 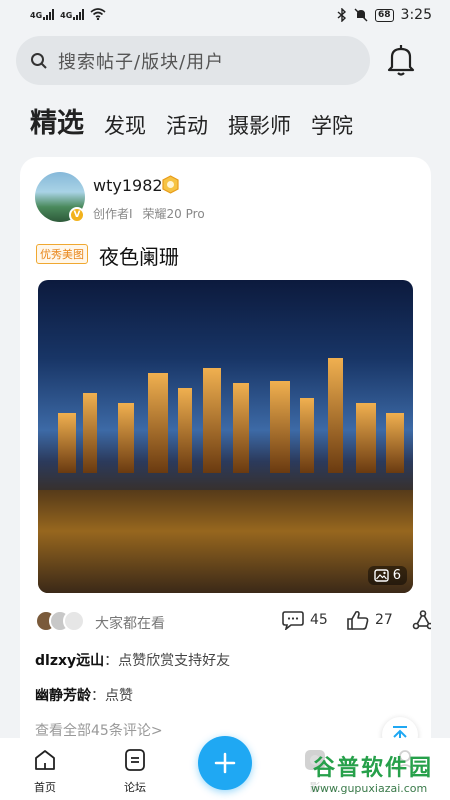 What do you see at coordinates (77, 215) in the screenshot?
I see `verified-icon: V` at bounding box center [77, 215].